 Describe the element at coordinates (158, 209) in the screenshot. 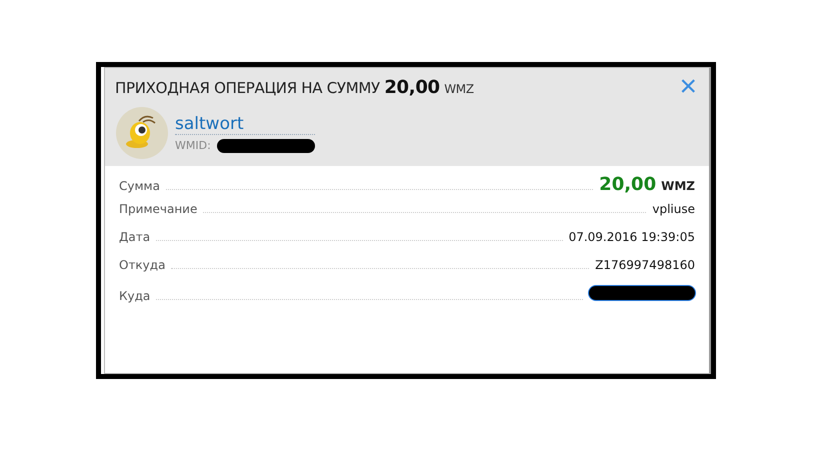

I see `field-label: Примечание` at that location.